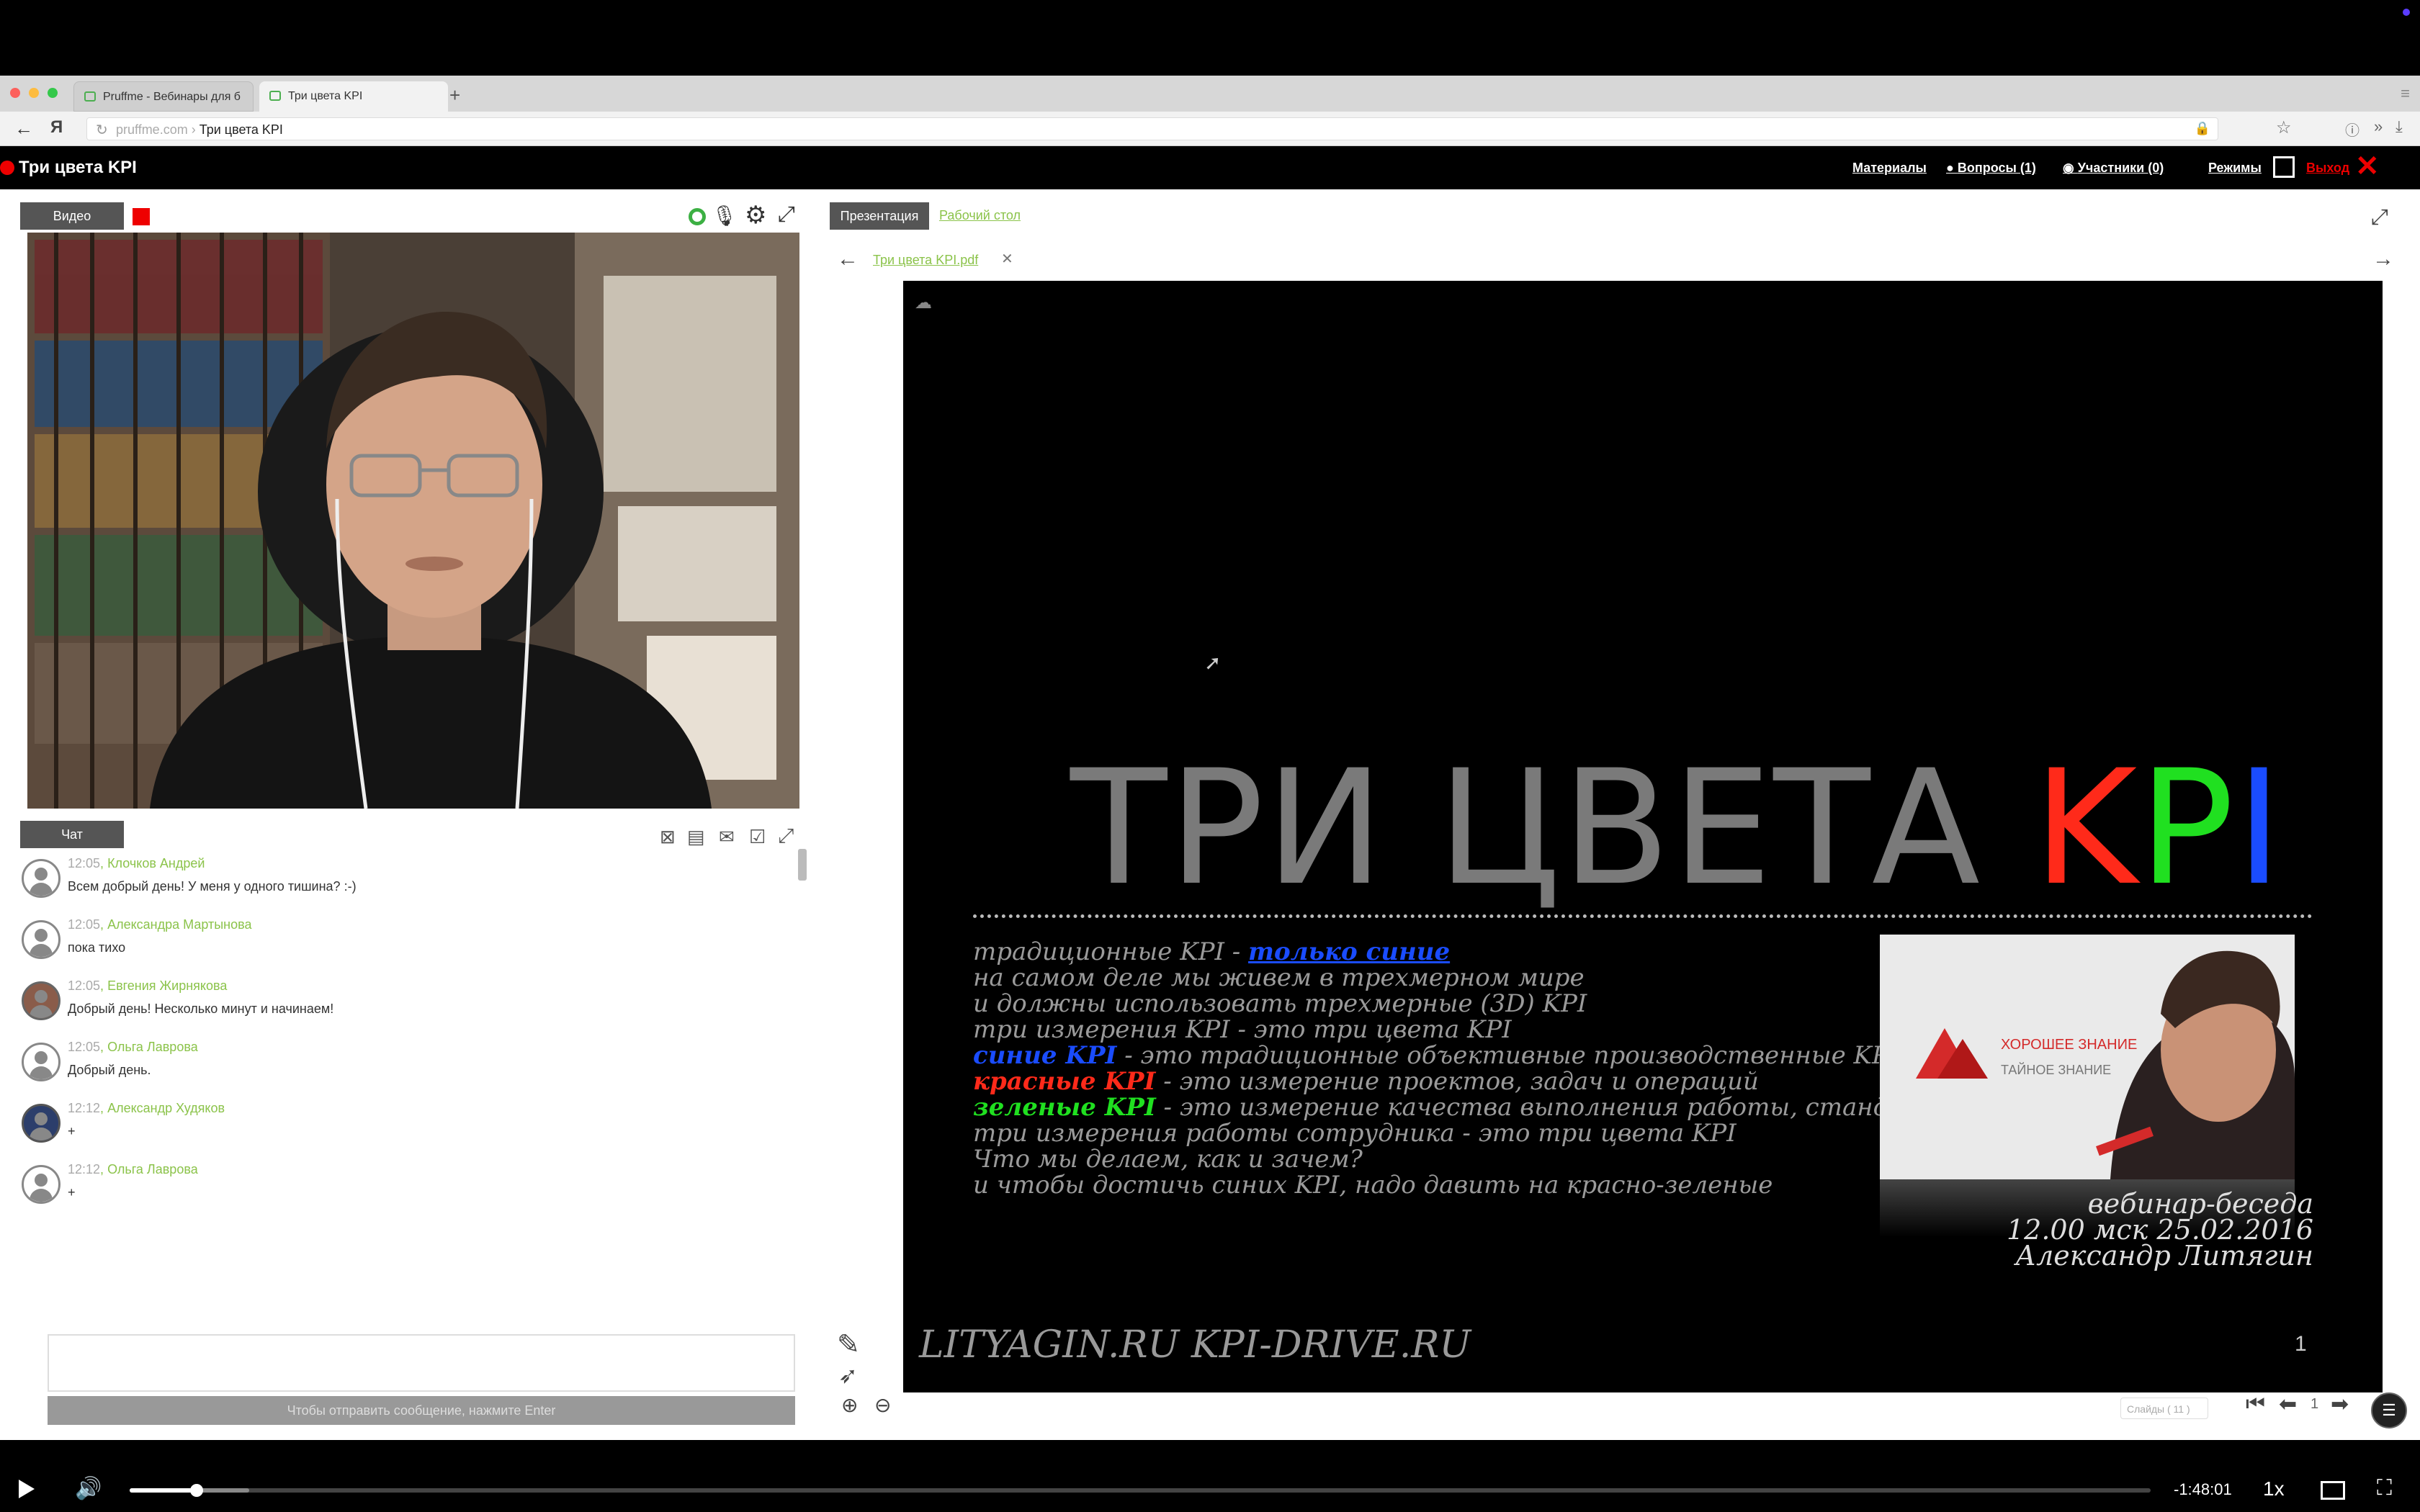 The width and height of the screenshot is (2420, 1512). Describe the element at coordinates (141, 216) in the screenshot. I see `stop-broadcast-icon` at that location.